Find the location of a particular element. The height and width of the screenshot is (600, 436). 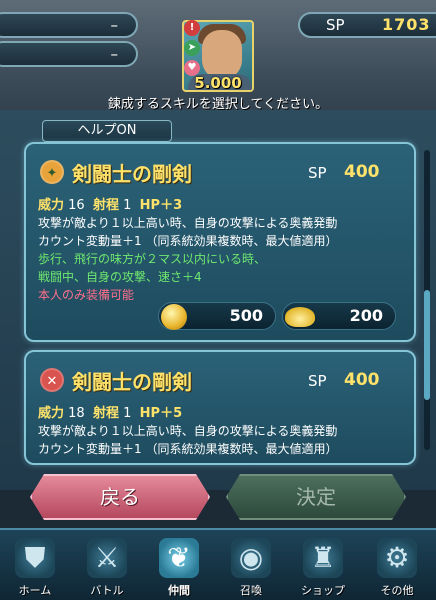

skill-desc-line-5: 本人のみ装備可能 is located at coordinates (86, 295).